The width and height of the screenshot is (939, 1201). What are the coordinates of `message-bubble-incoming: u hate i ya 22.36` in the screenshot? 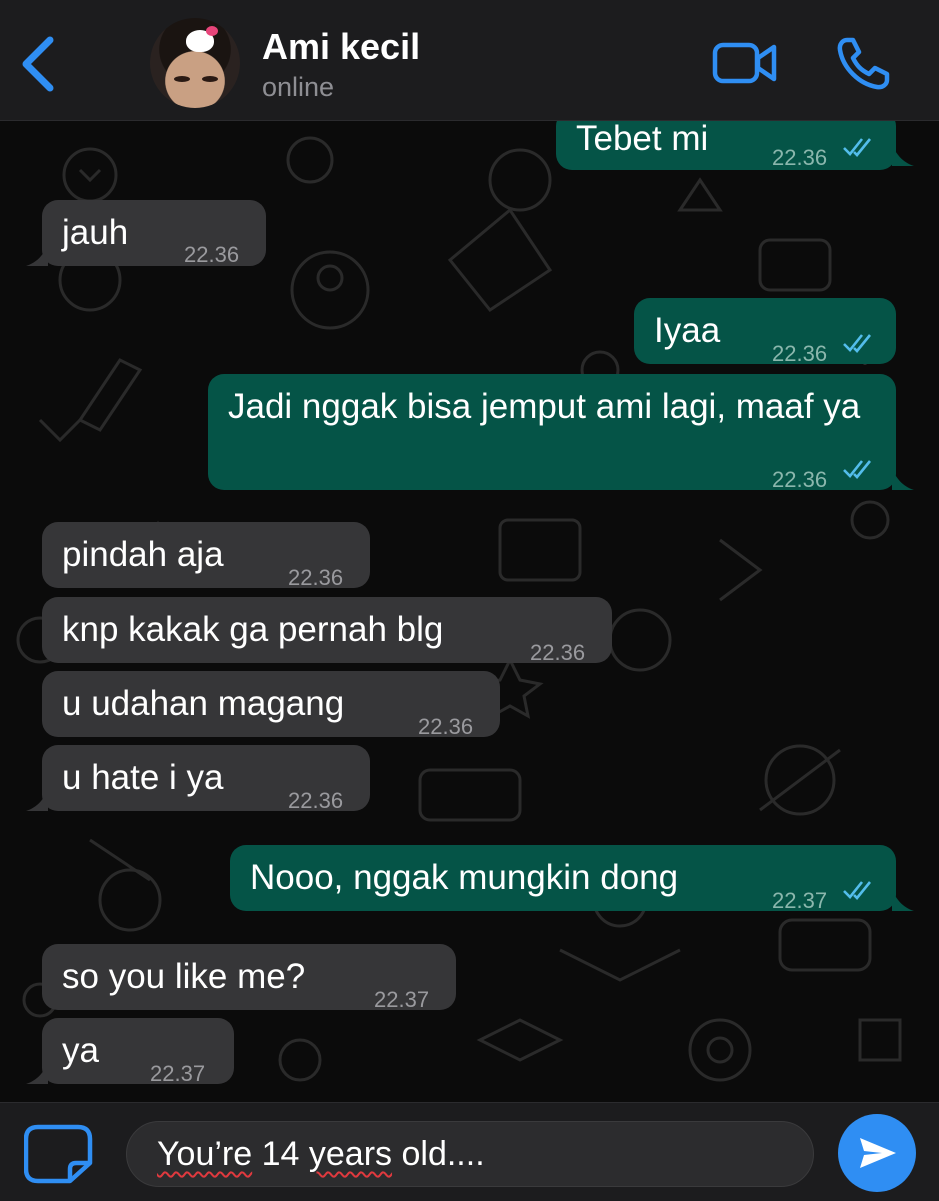 It's located at (198, 779).